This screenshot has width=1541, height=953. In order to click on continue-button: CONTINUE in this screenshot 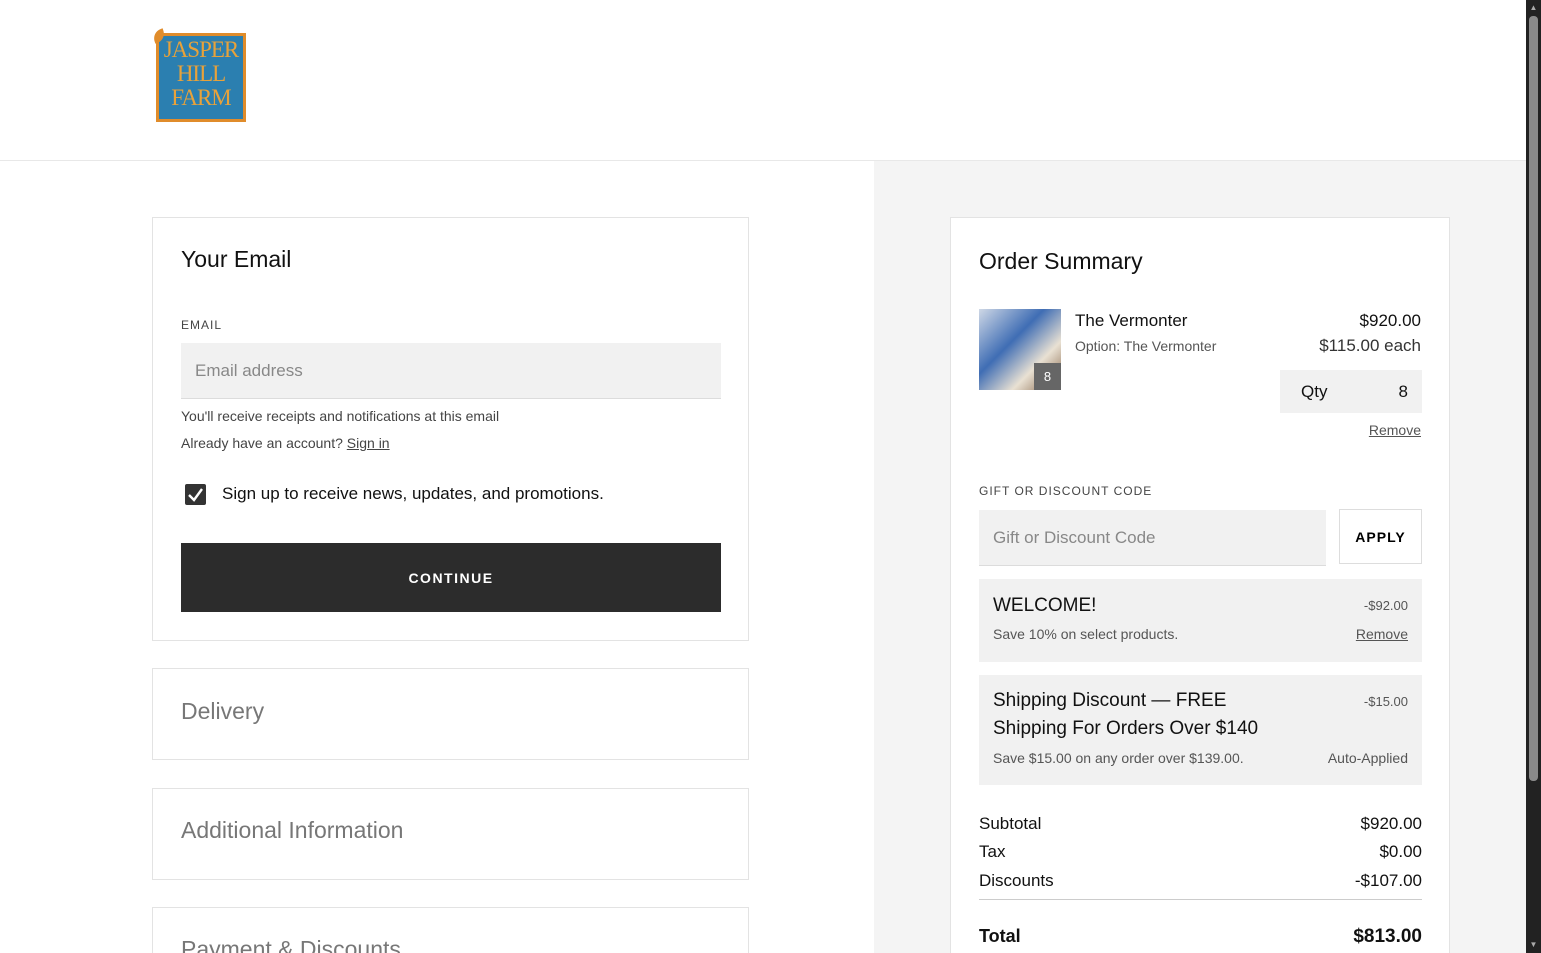, I will do `click(451, 577)`.